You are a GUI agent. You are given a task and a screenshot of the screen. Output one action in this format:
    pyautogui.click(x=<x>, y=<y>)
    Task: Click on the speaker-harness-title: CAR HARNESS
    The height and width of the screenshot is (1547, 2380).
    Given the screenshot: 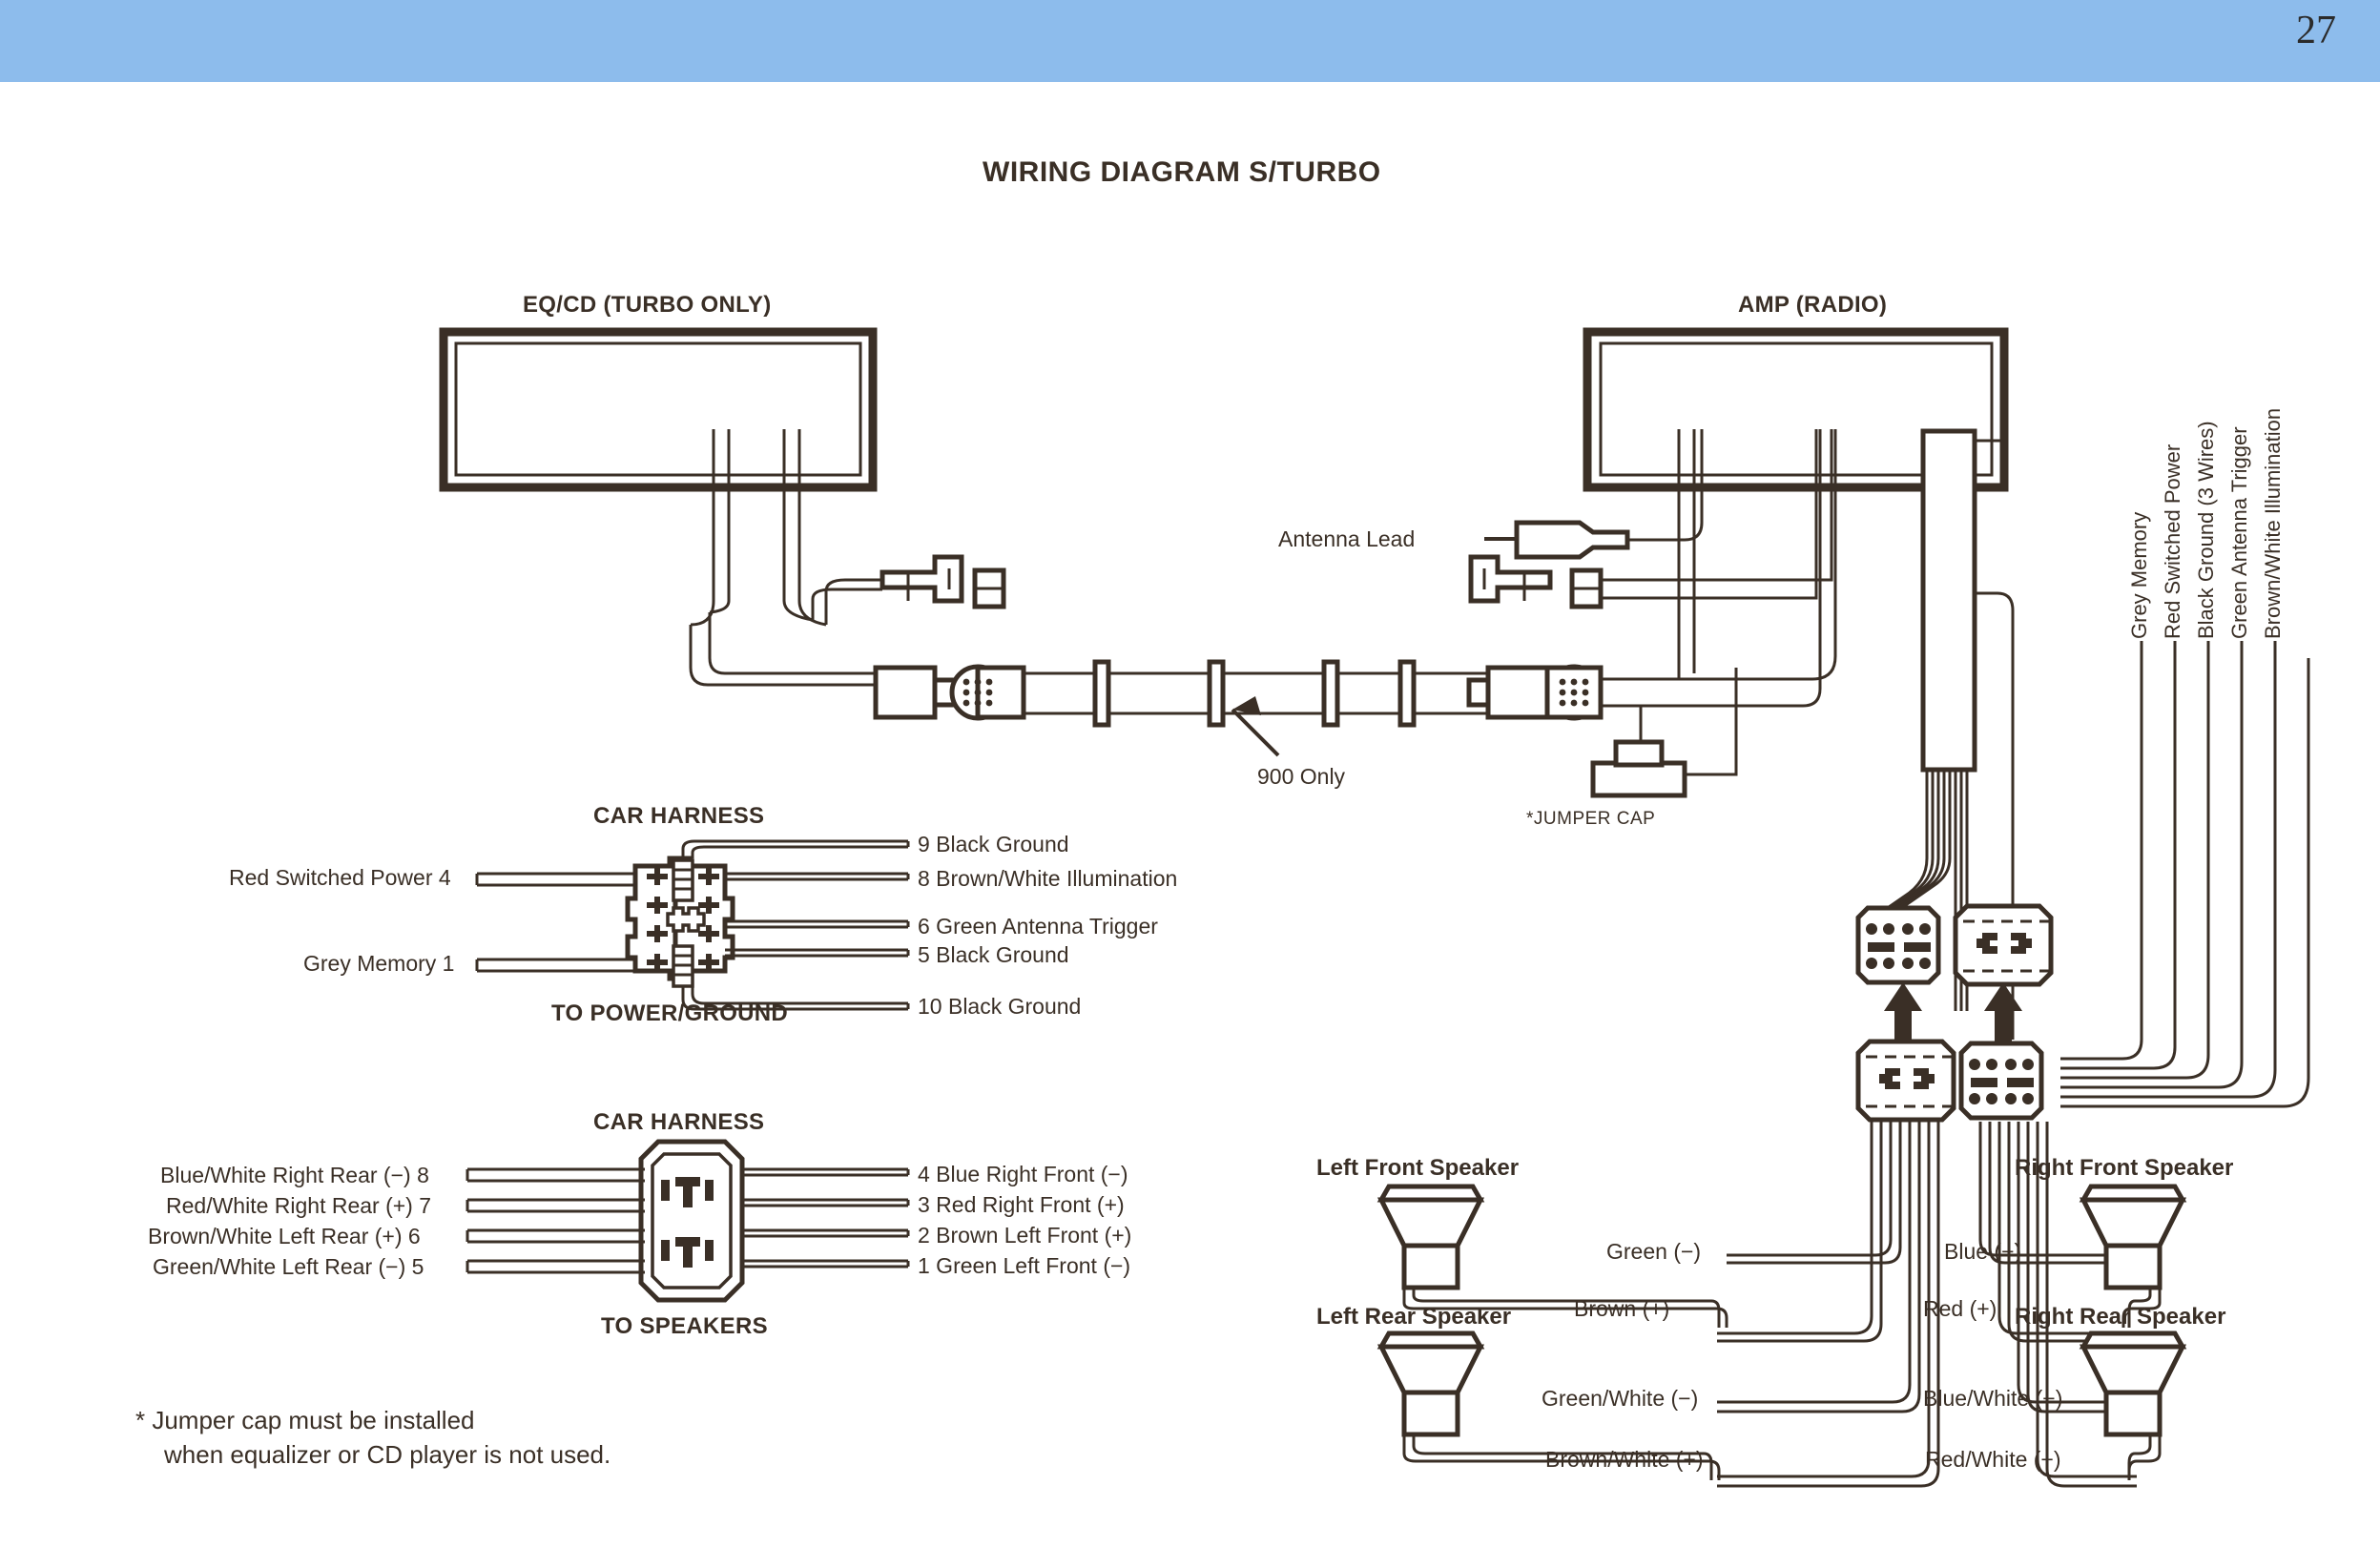 What is the action you would take?
    pyautogui.click(x=678, y=1122)
    